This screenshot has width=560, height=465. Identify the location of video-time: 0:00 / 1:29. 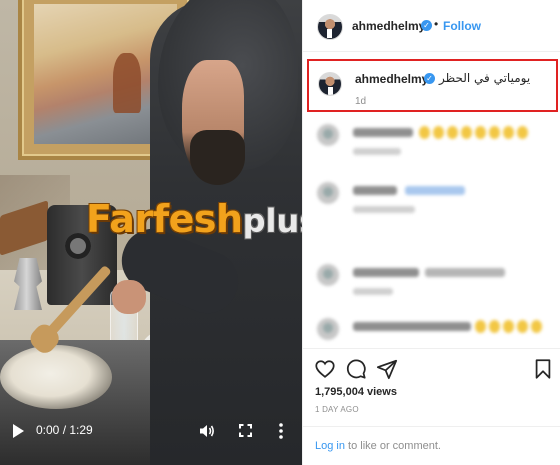
(64, 430).